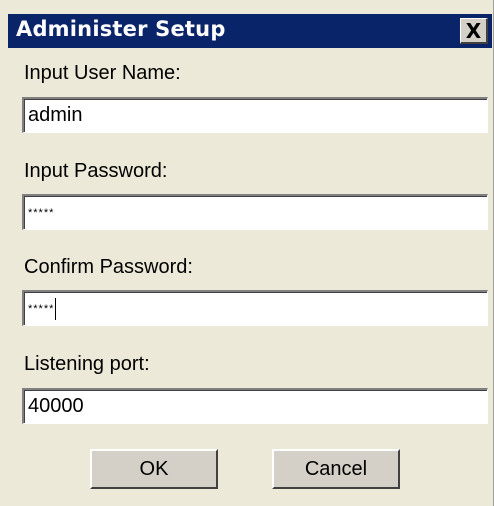  Describe the element at coordinates (255, 115) in the screenshot. I see `username-input: admin` at that location.